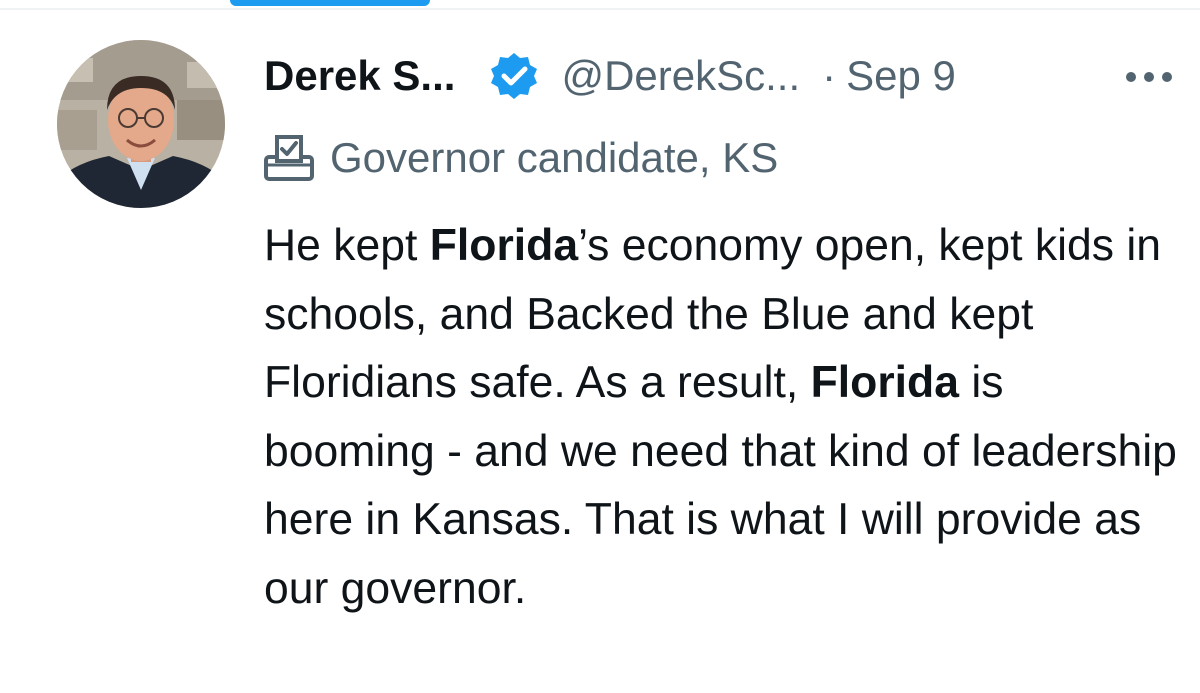 This screenshot has width=1200, height=693. I want to click on verified-badge-icon, so click(514, 76).